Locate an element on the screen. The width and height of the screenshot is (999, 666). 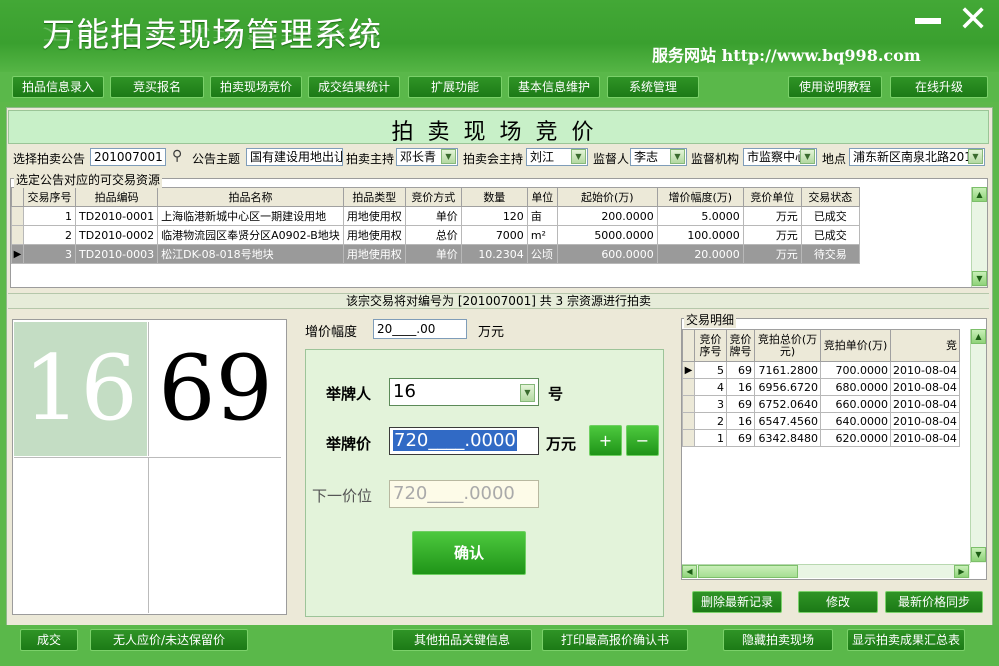
bidder-select: 16 is located at coordinates (464, 392).